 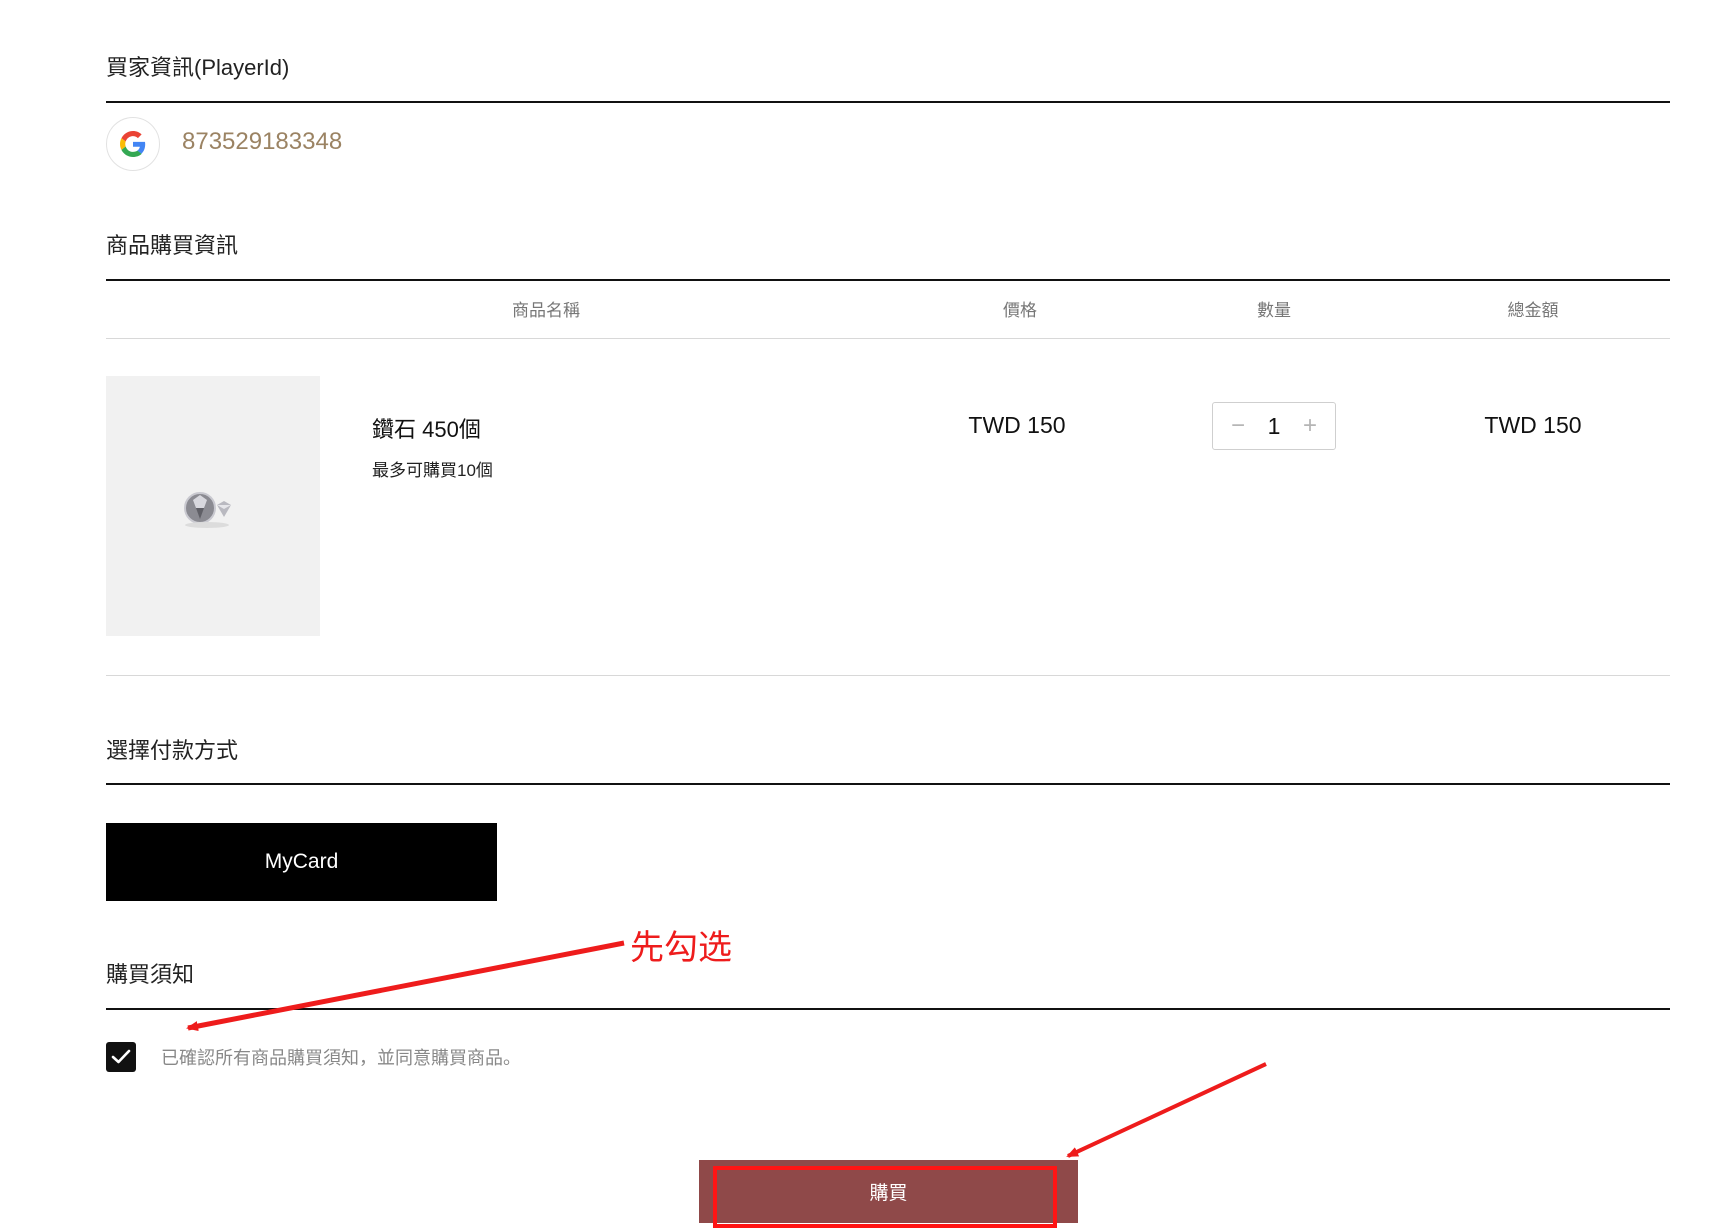 I want to click on purchase-notice-divider, so click(x=888, y=1009).